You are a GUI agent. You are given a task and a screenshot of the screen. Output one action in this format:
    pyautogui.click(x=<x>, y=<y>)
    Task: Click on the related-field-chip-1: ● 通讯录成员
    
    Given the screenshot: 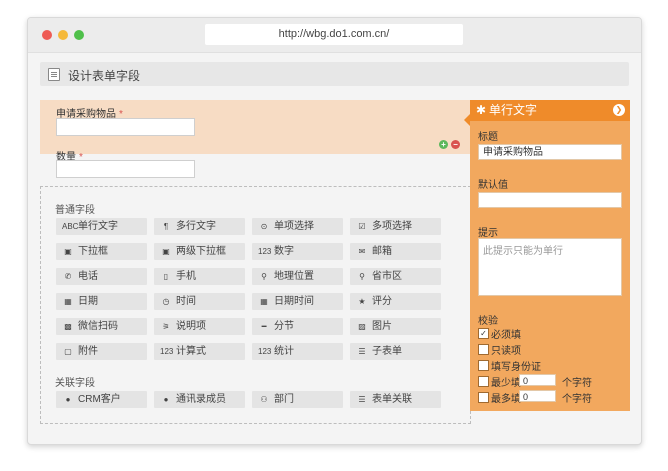 What is the action you would take?
    pyautogui.click(x=199, y=399)
    